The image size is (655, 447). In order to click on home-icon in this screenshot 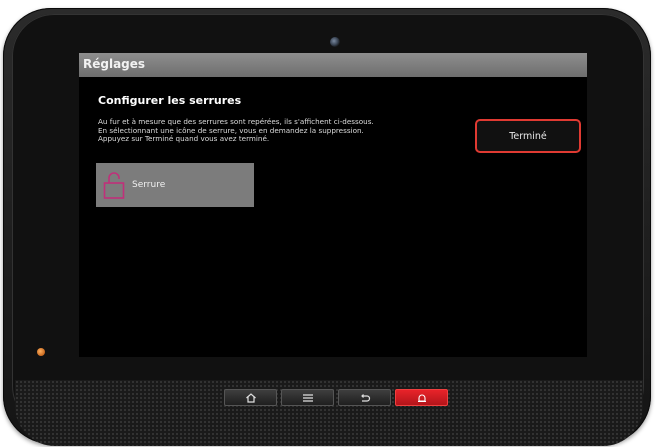, I will do `click(251, 397)`.